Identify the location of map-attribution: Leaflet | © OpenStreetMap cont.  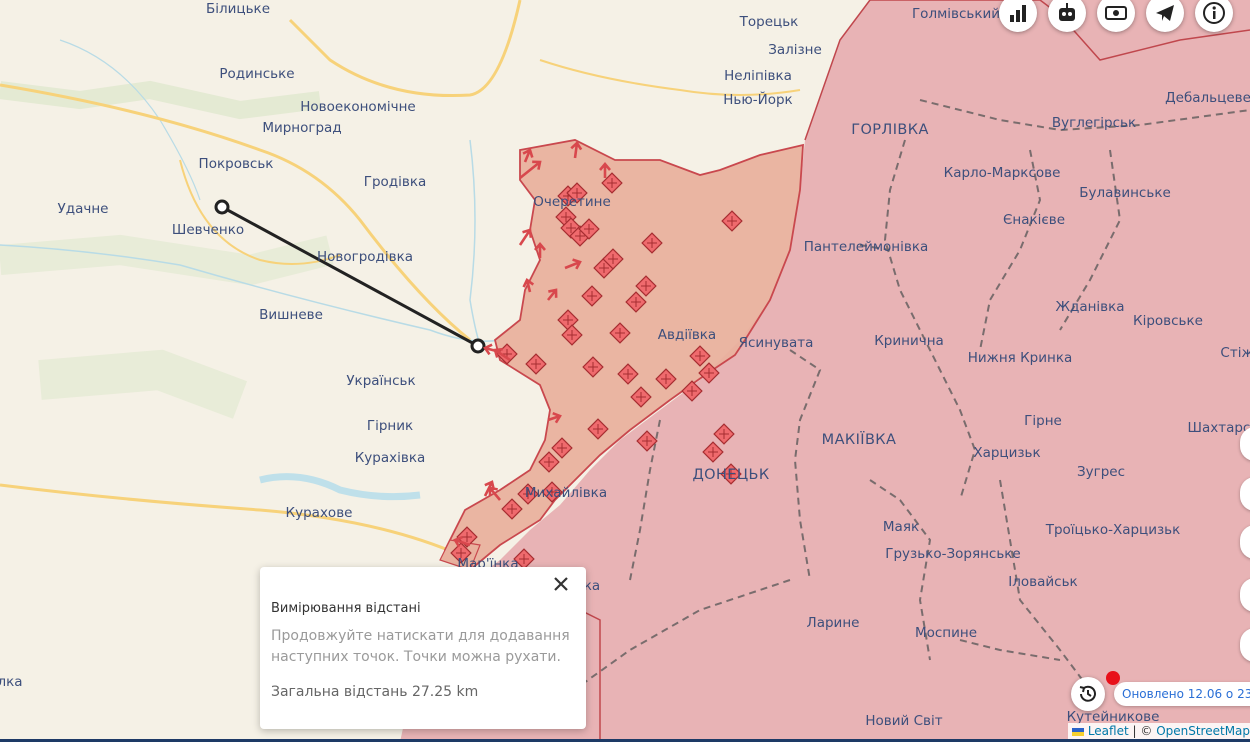
(1159, 731).